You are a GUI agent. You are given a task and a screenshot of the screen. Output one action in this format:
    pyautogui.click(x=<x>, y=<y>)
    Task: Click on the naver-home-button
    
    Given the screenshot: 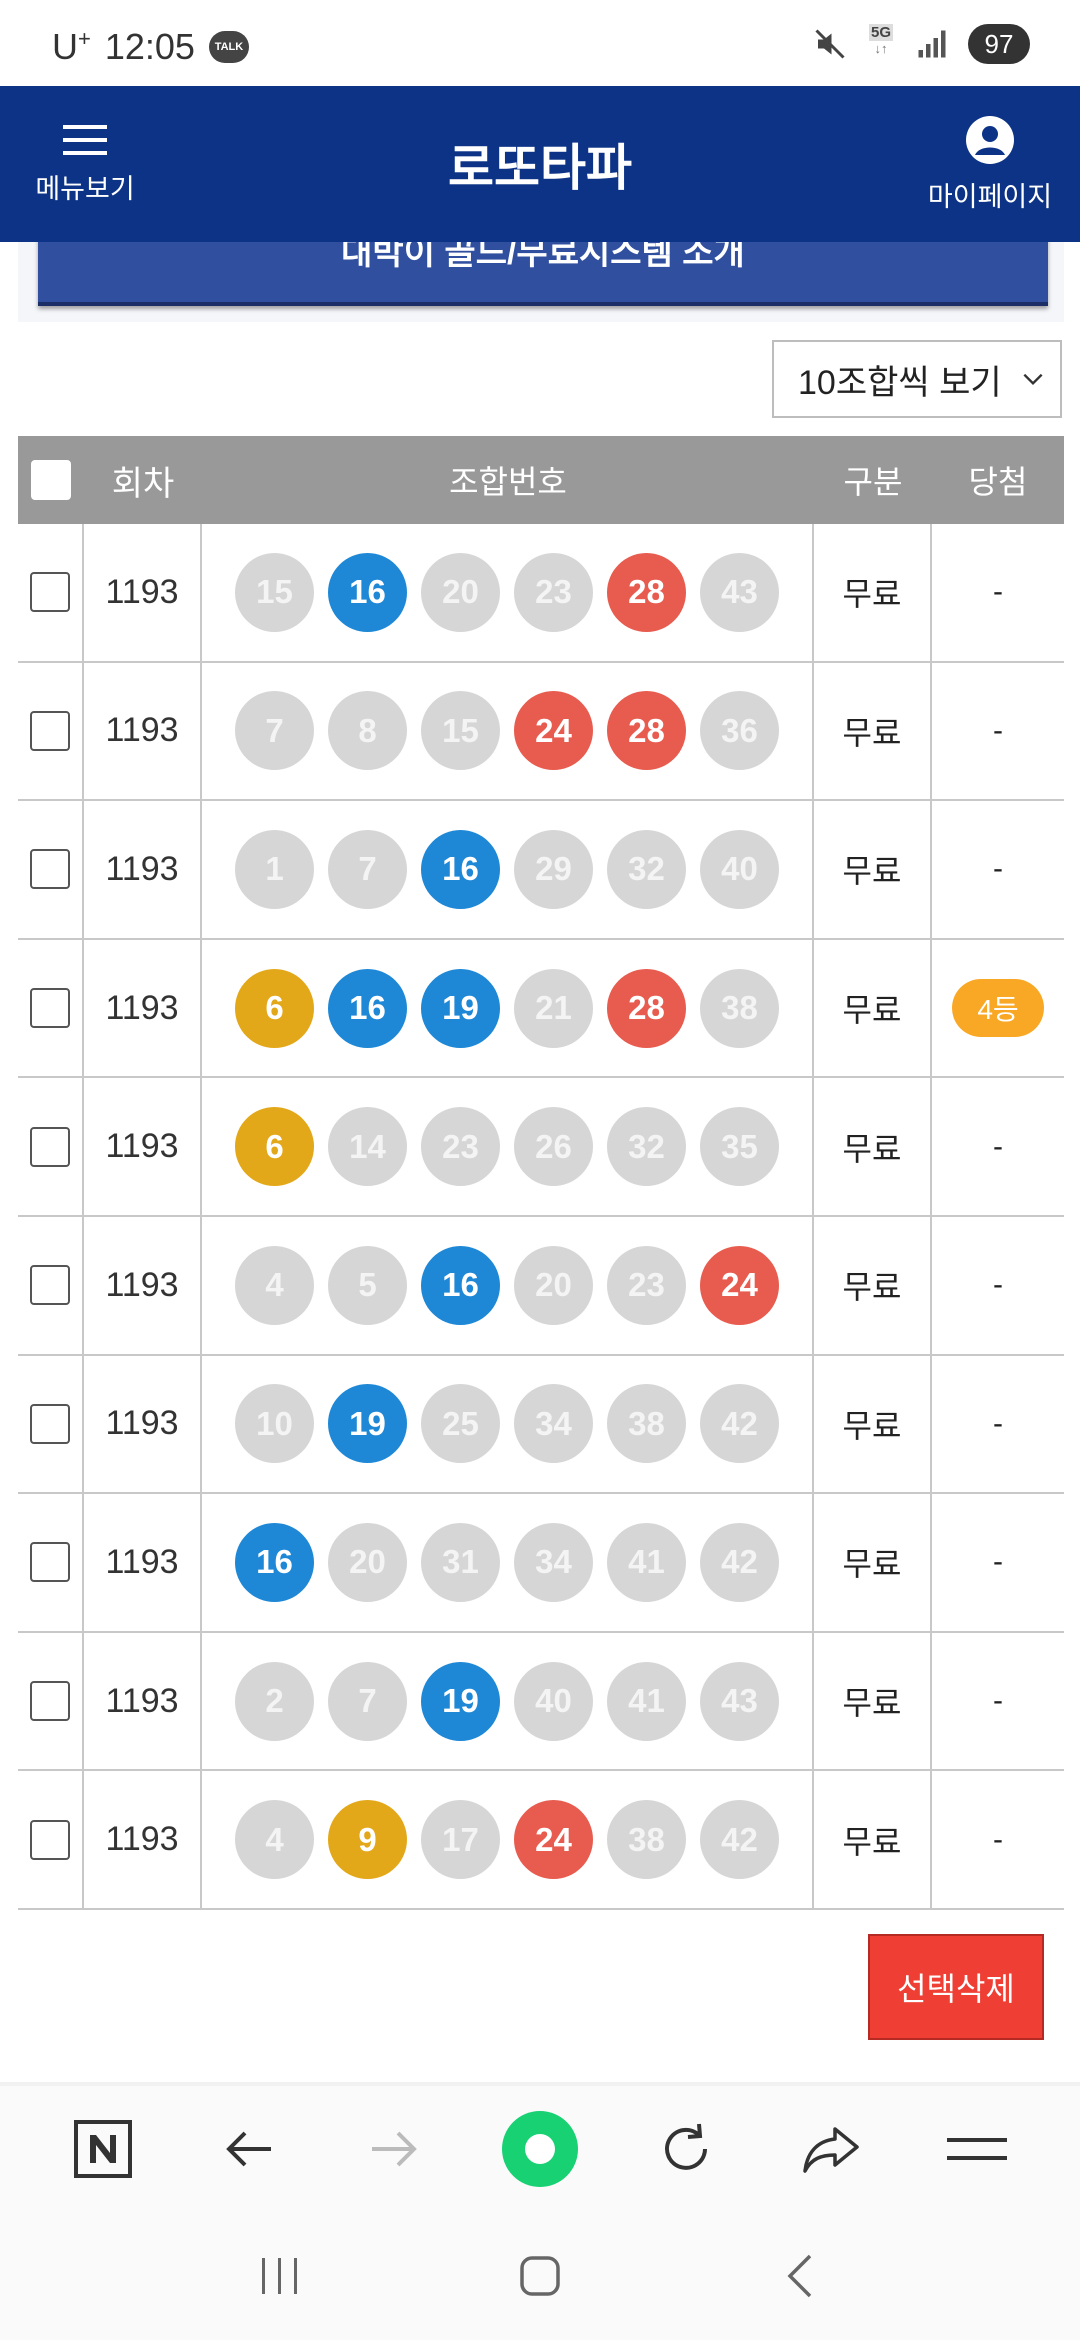 What is the action you would take?
    pyautogui.click(x=103, y=2149)
    